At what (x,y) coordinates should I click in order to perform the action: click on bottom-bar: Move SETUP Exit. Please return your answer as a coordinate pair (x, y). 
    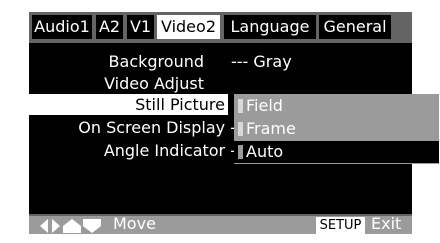
    Looking at the image, I should click on (220, 224).